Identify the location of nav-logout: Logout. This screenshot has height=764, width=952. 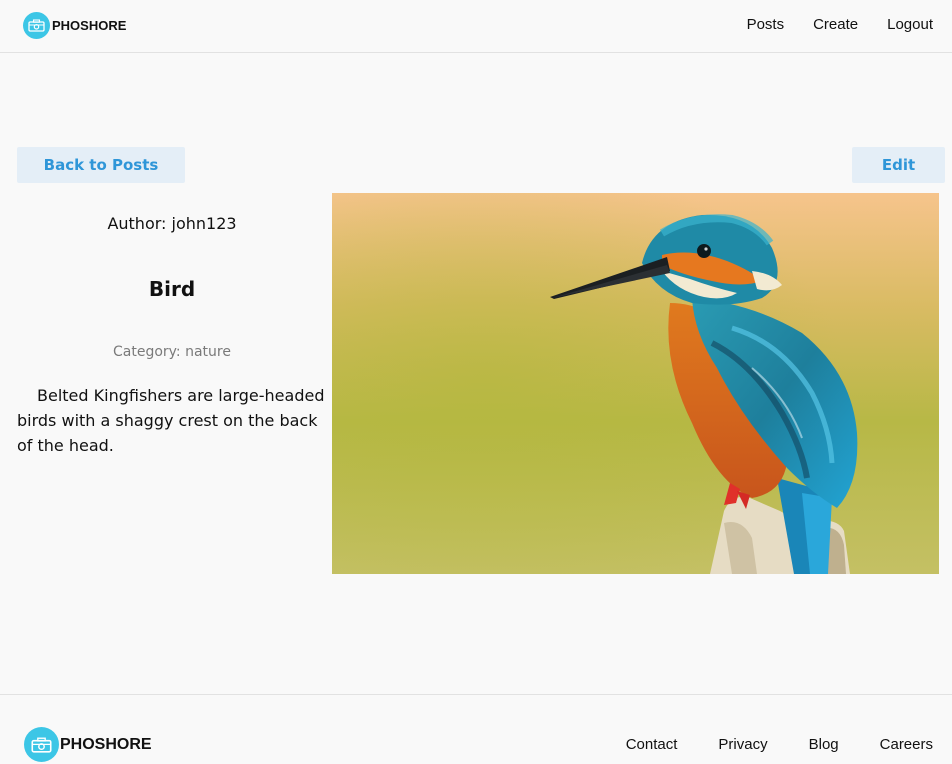
(910, 24).